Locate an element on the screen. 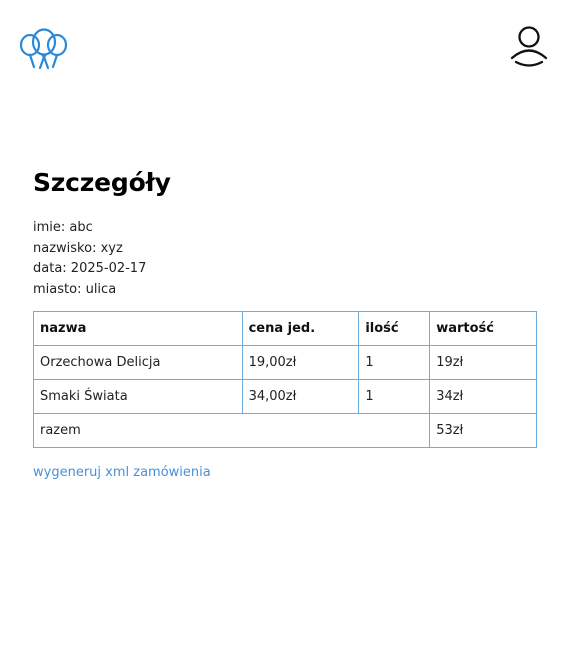 Image resolution: width=570 pixels, height=663 pixels. generate-xml-link: wygeneruj xml zamówienia is located at coordinates (122, 472).